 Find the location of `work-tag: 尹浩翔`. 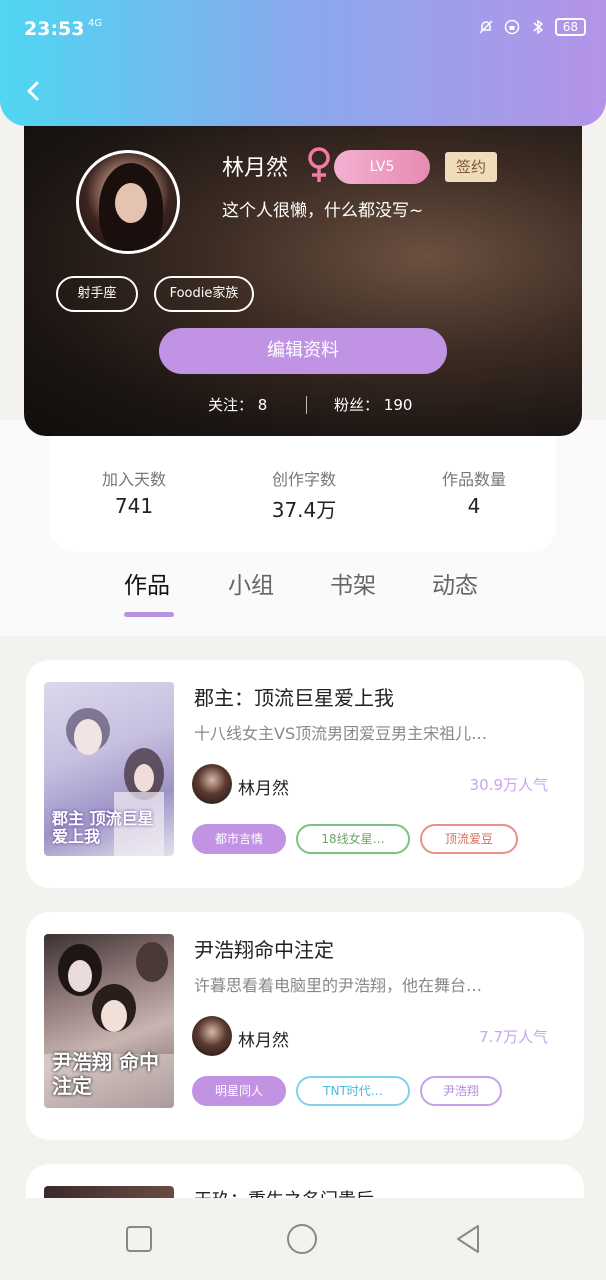

work-tag: 尹浩翔 is located at coordinates (461, 1091).